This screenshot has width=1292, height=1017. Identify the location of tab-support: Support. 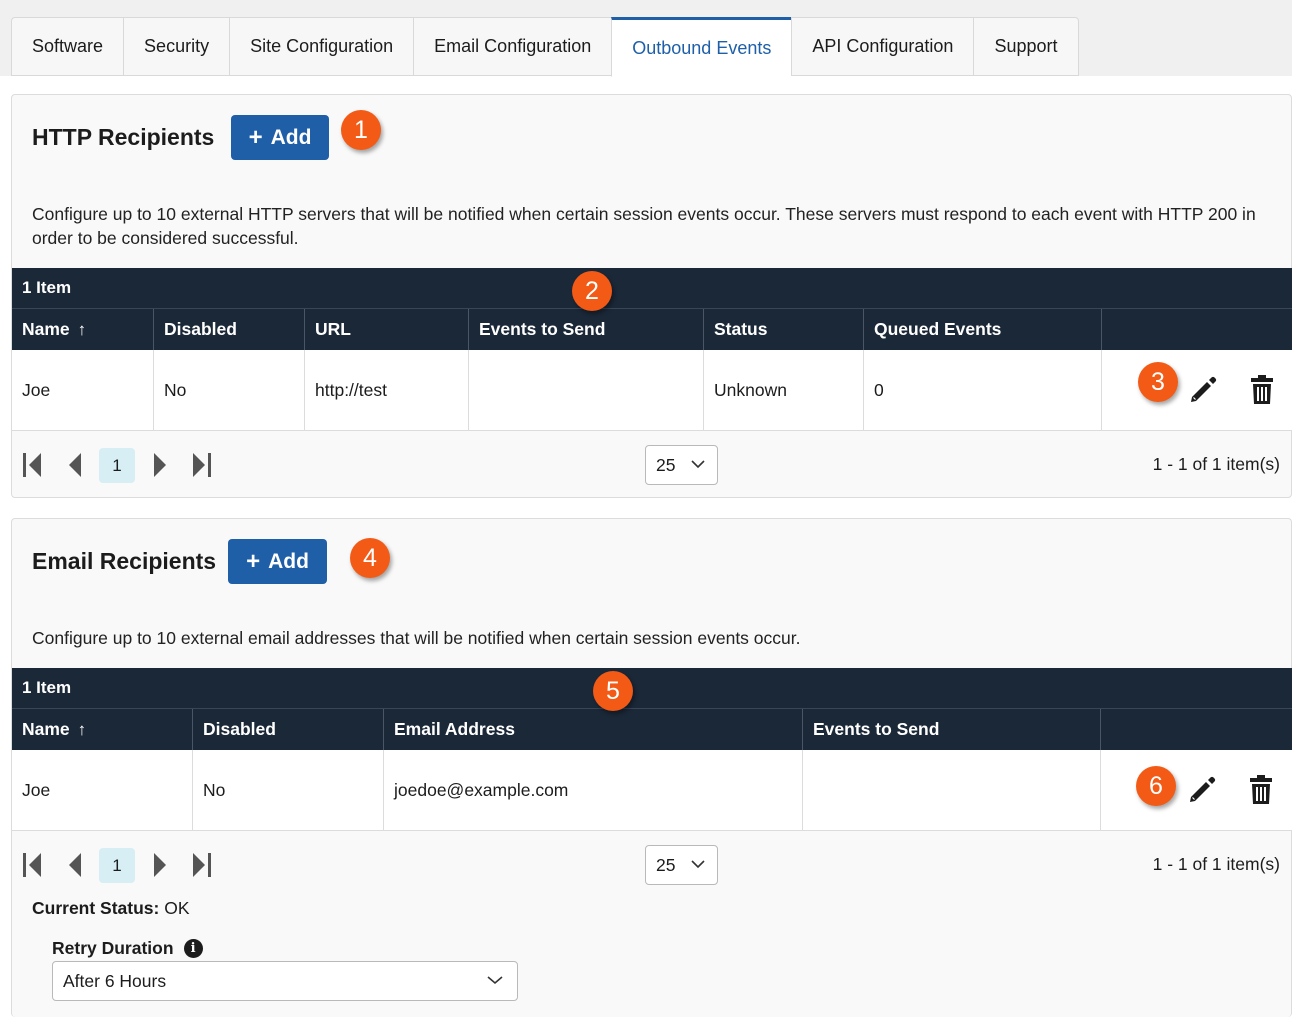
(1026, 46).